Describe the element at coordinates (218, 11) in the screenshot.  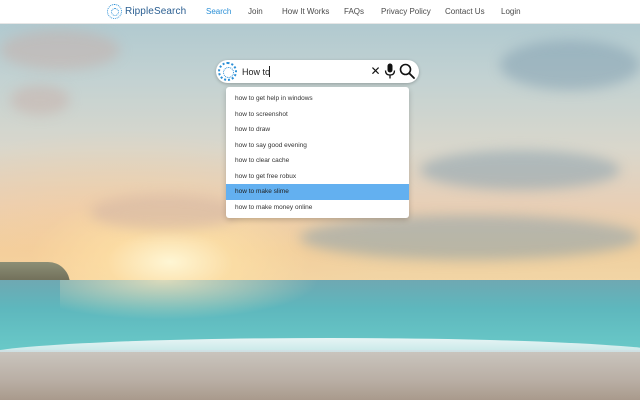
I see `nav-link-search: Search` at that location.